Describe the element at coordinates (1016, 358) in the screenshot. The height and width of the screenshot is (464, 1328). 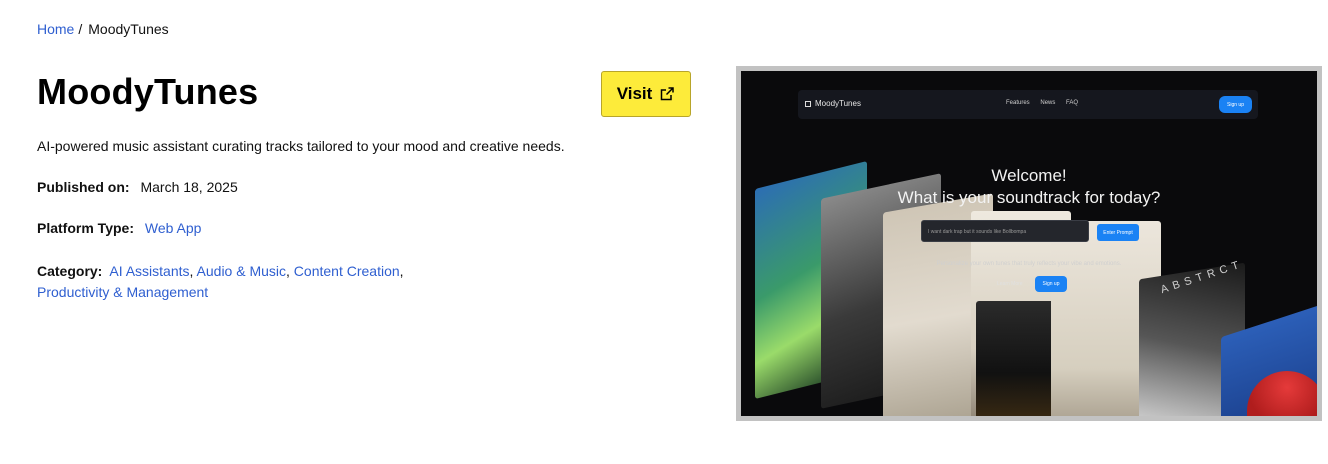
I see `artwork-card` at that location.